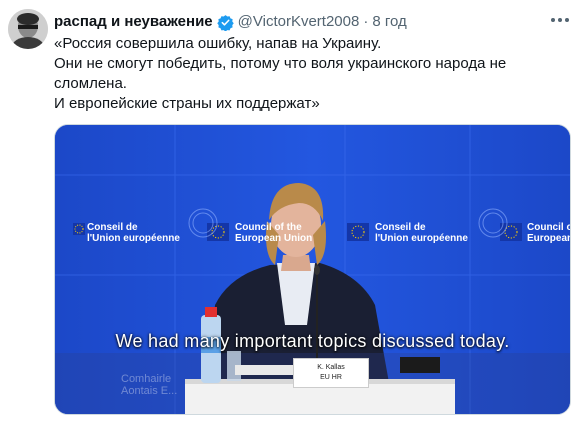 The image size is (582, 425). Describe the element at coordinates (560, 20) in the screenshot. I see `more-options-icon` at that location.